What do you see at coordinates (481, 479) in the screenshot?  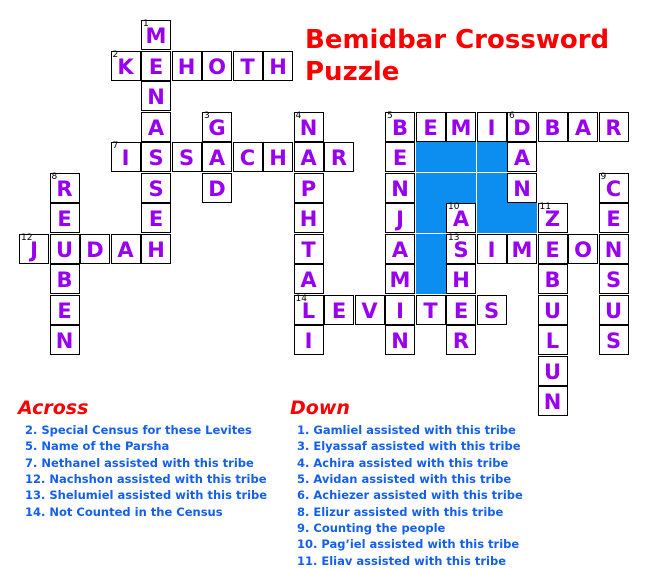 I see `clue-item: 5. Avidan assisted with this tribe` at bounding box center [481, 479].